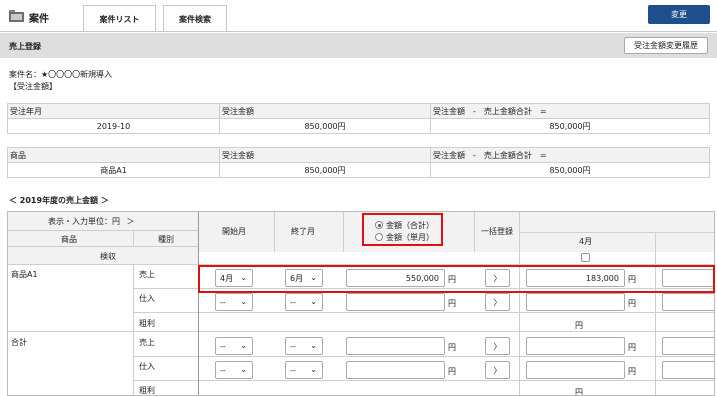 Image resolution: width=717 pixels, height=396 pixels. Describe the element at coordinates (24, 274) in the screenshot. I see `group-name: 商品A1` at that location.